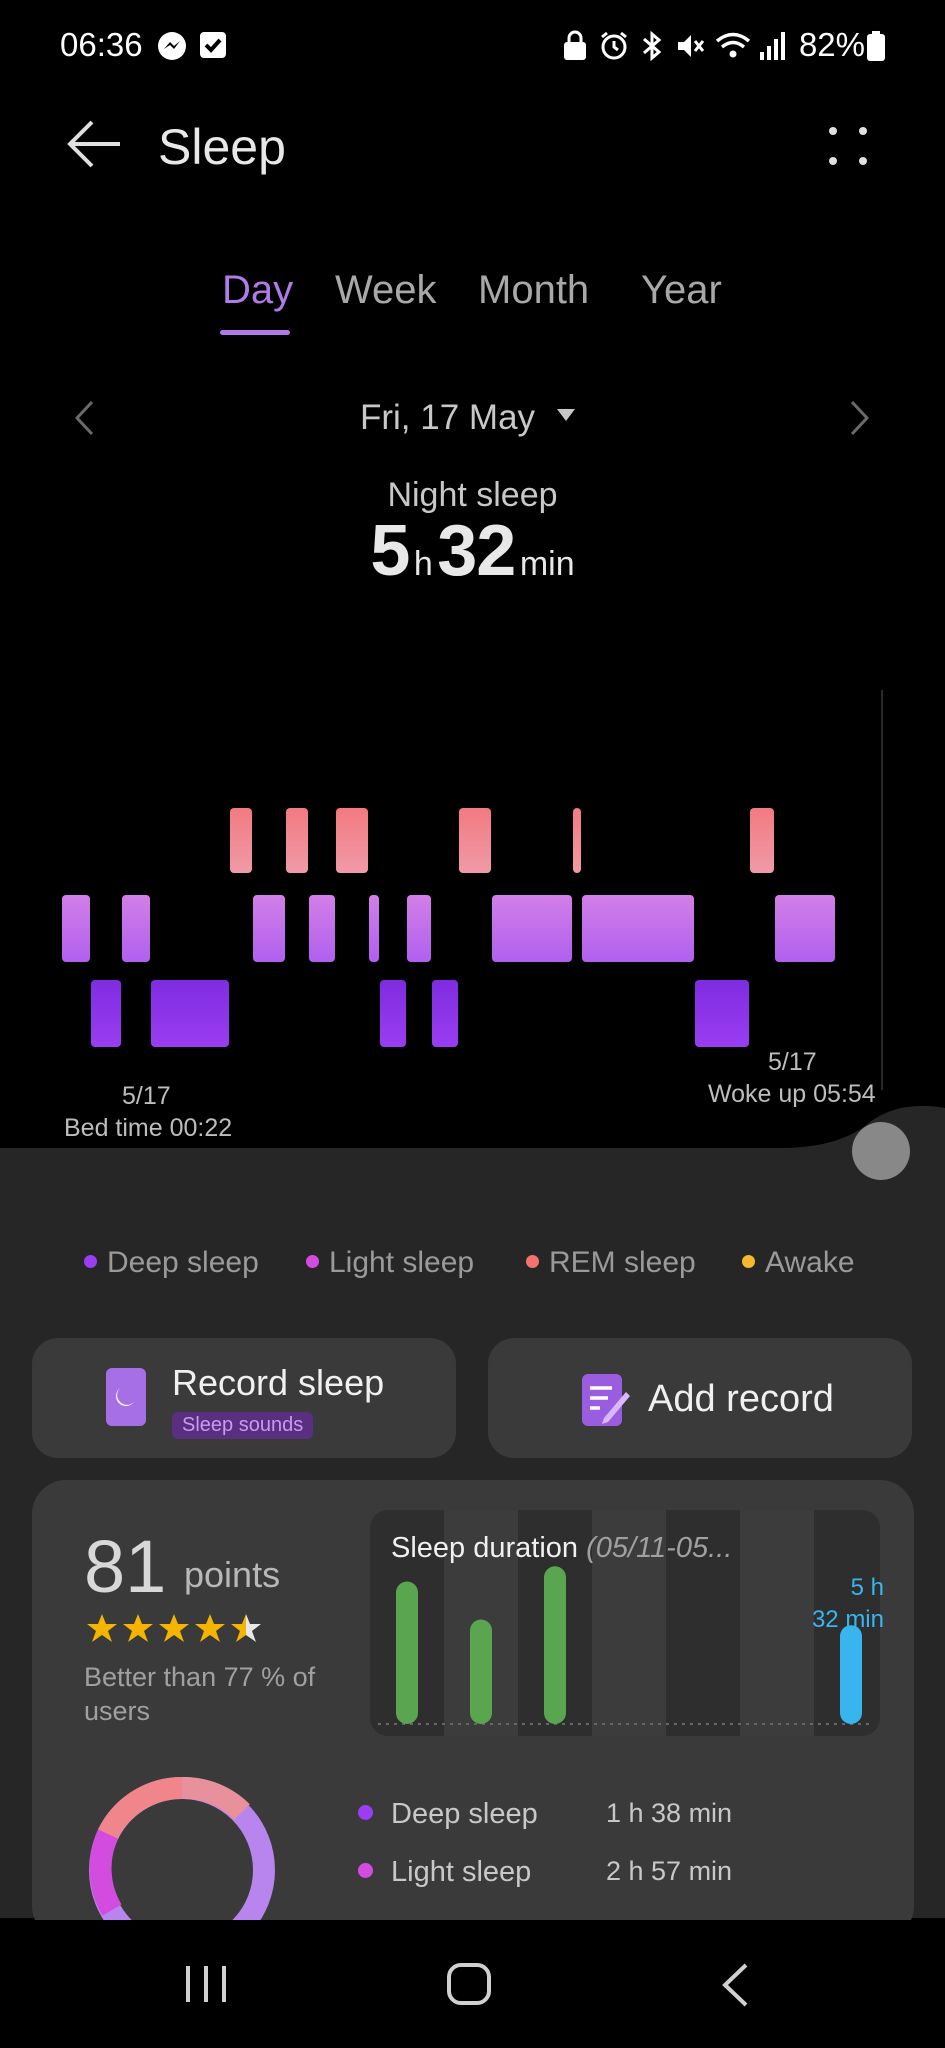  I want to click on messenger-icon, so click(172, 46).